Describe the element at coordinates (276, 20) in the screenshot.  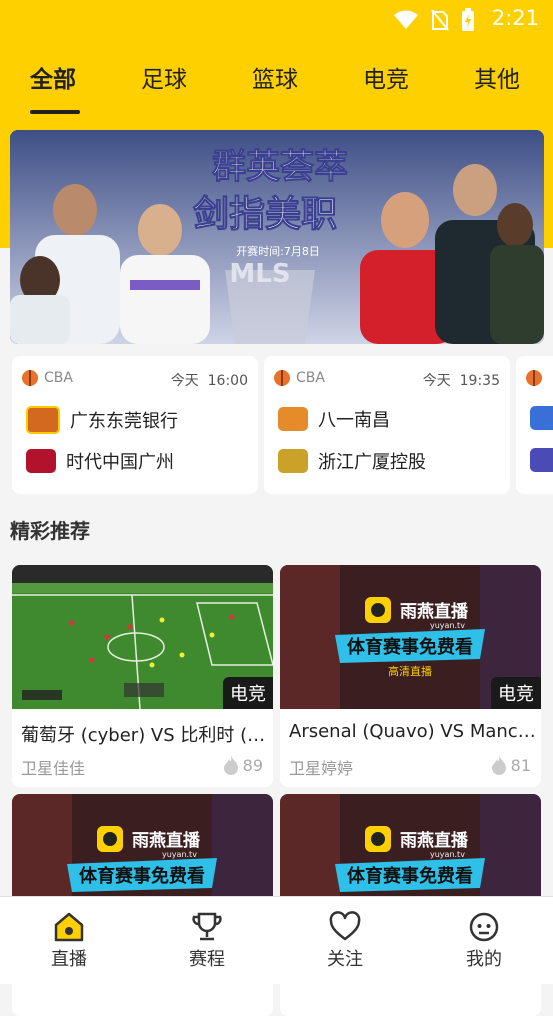
I see `status-bar: 2:21` at that location.